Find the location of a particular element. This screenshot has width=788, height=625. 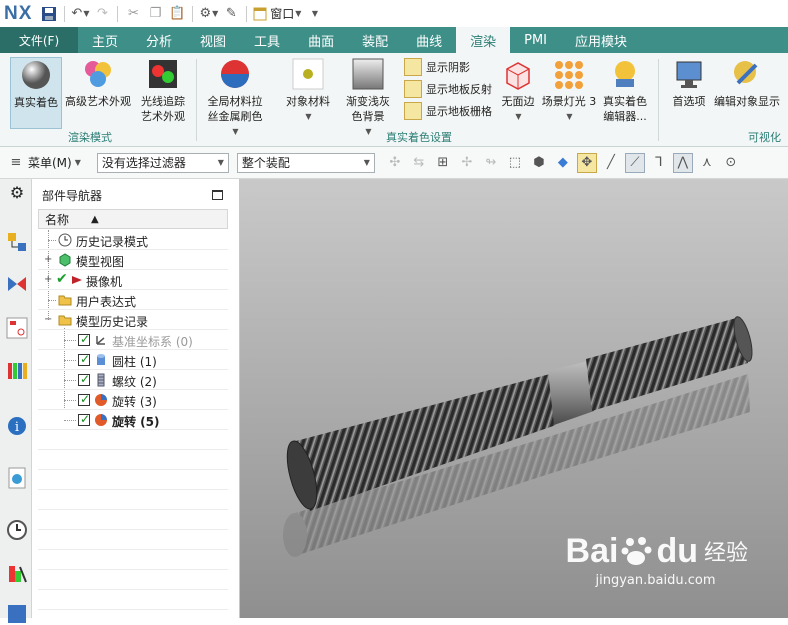

group-label-render-mode: 渲染模式 is located at coordinates (90, 137).